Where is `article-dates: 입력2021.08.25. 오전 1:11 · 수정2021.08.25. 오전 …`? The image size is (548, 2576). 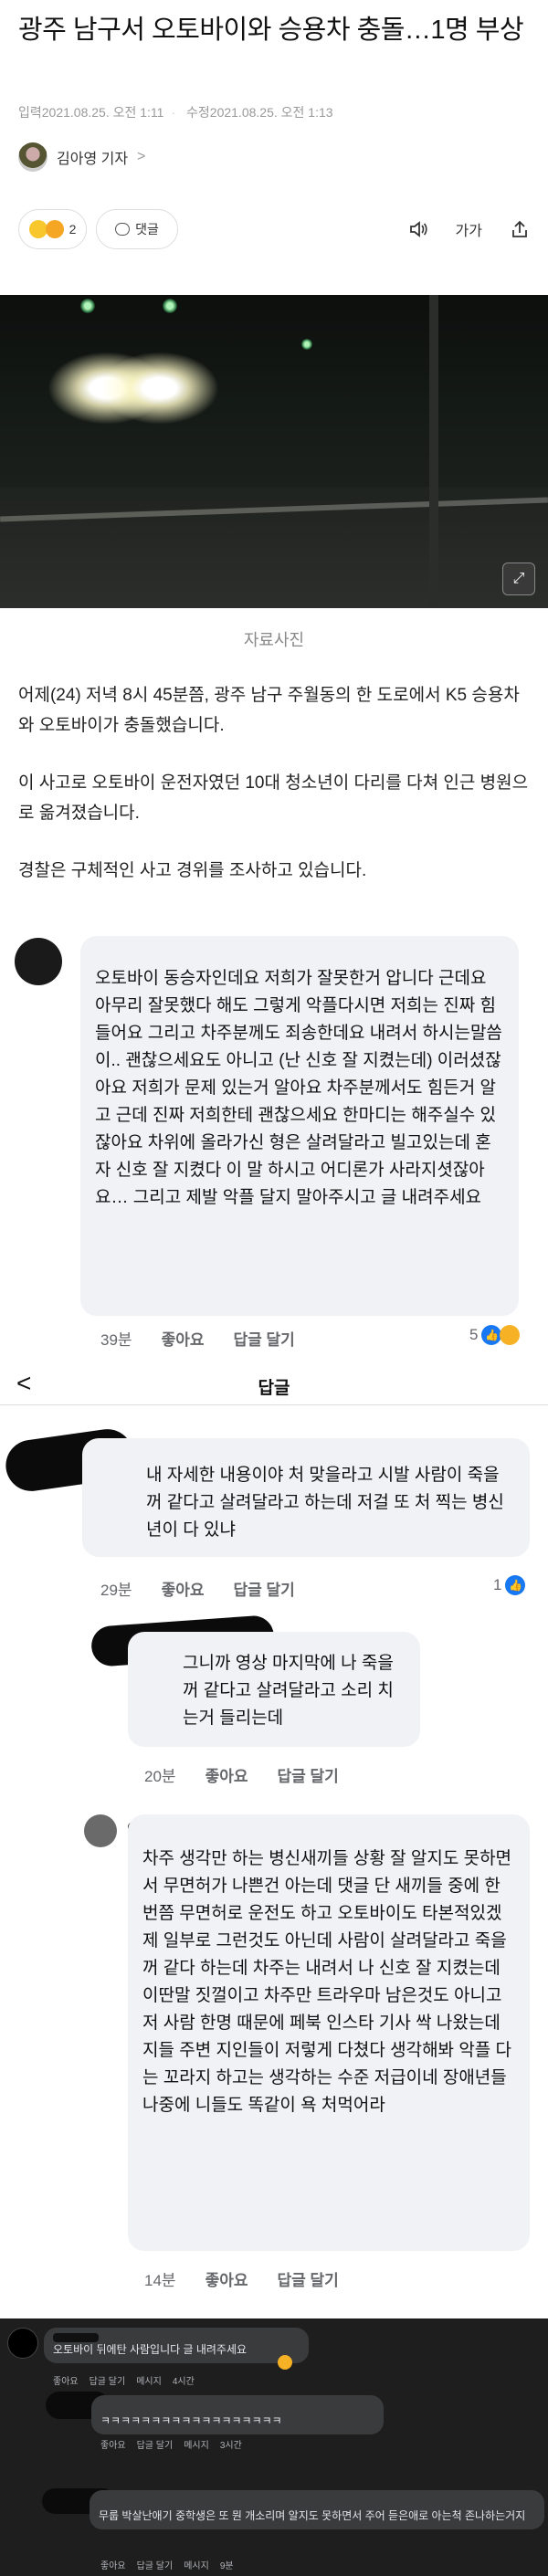 article-dates: 입력2021.08.25. 오전 1:11 · 수정2021.08.25. 오전 … is located at coordinates (175, 112).